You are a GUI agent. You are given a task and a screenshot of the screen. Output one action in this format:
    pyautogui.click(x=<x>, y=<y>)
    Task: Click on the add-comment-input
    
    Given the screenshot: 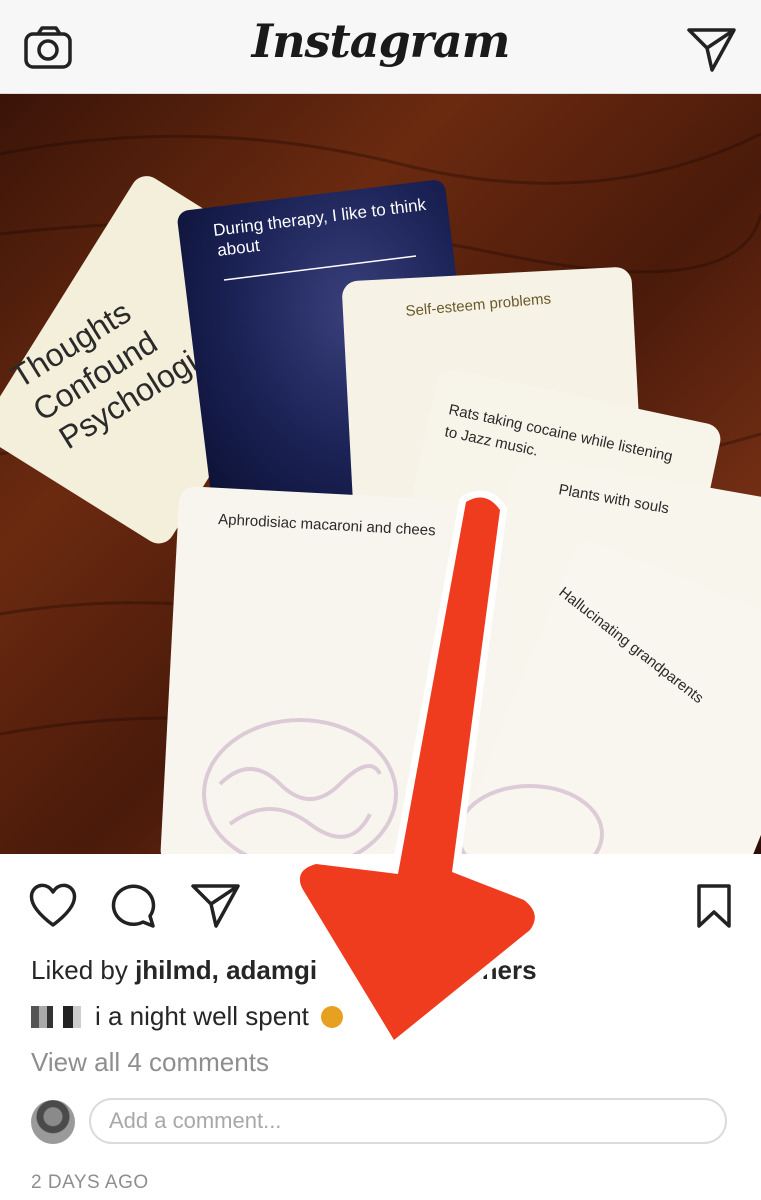 What is the action you would take?
    pyautogui.click(x=408, y=1121)
    